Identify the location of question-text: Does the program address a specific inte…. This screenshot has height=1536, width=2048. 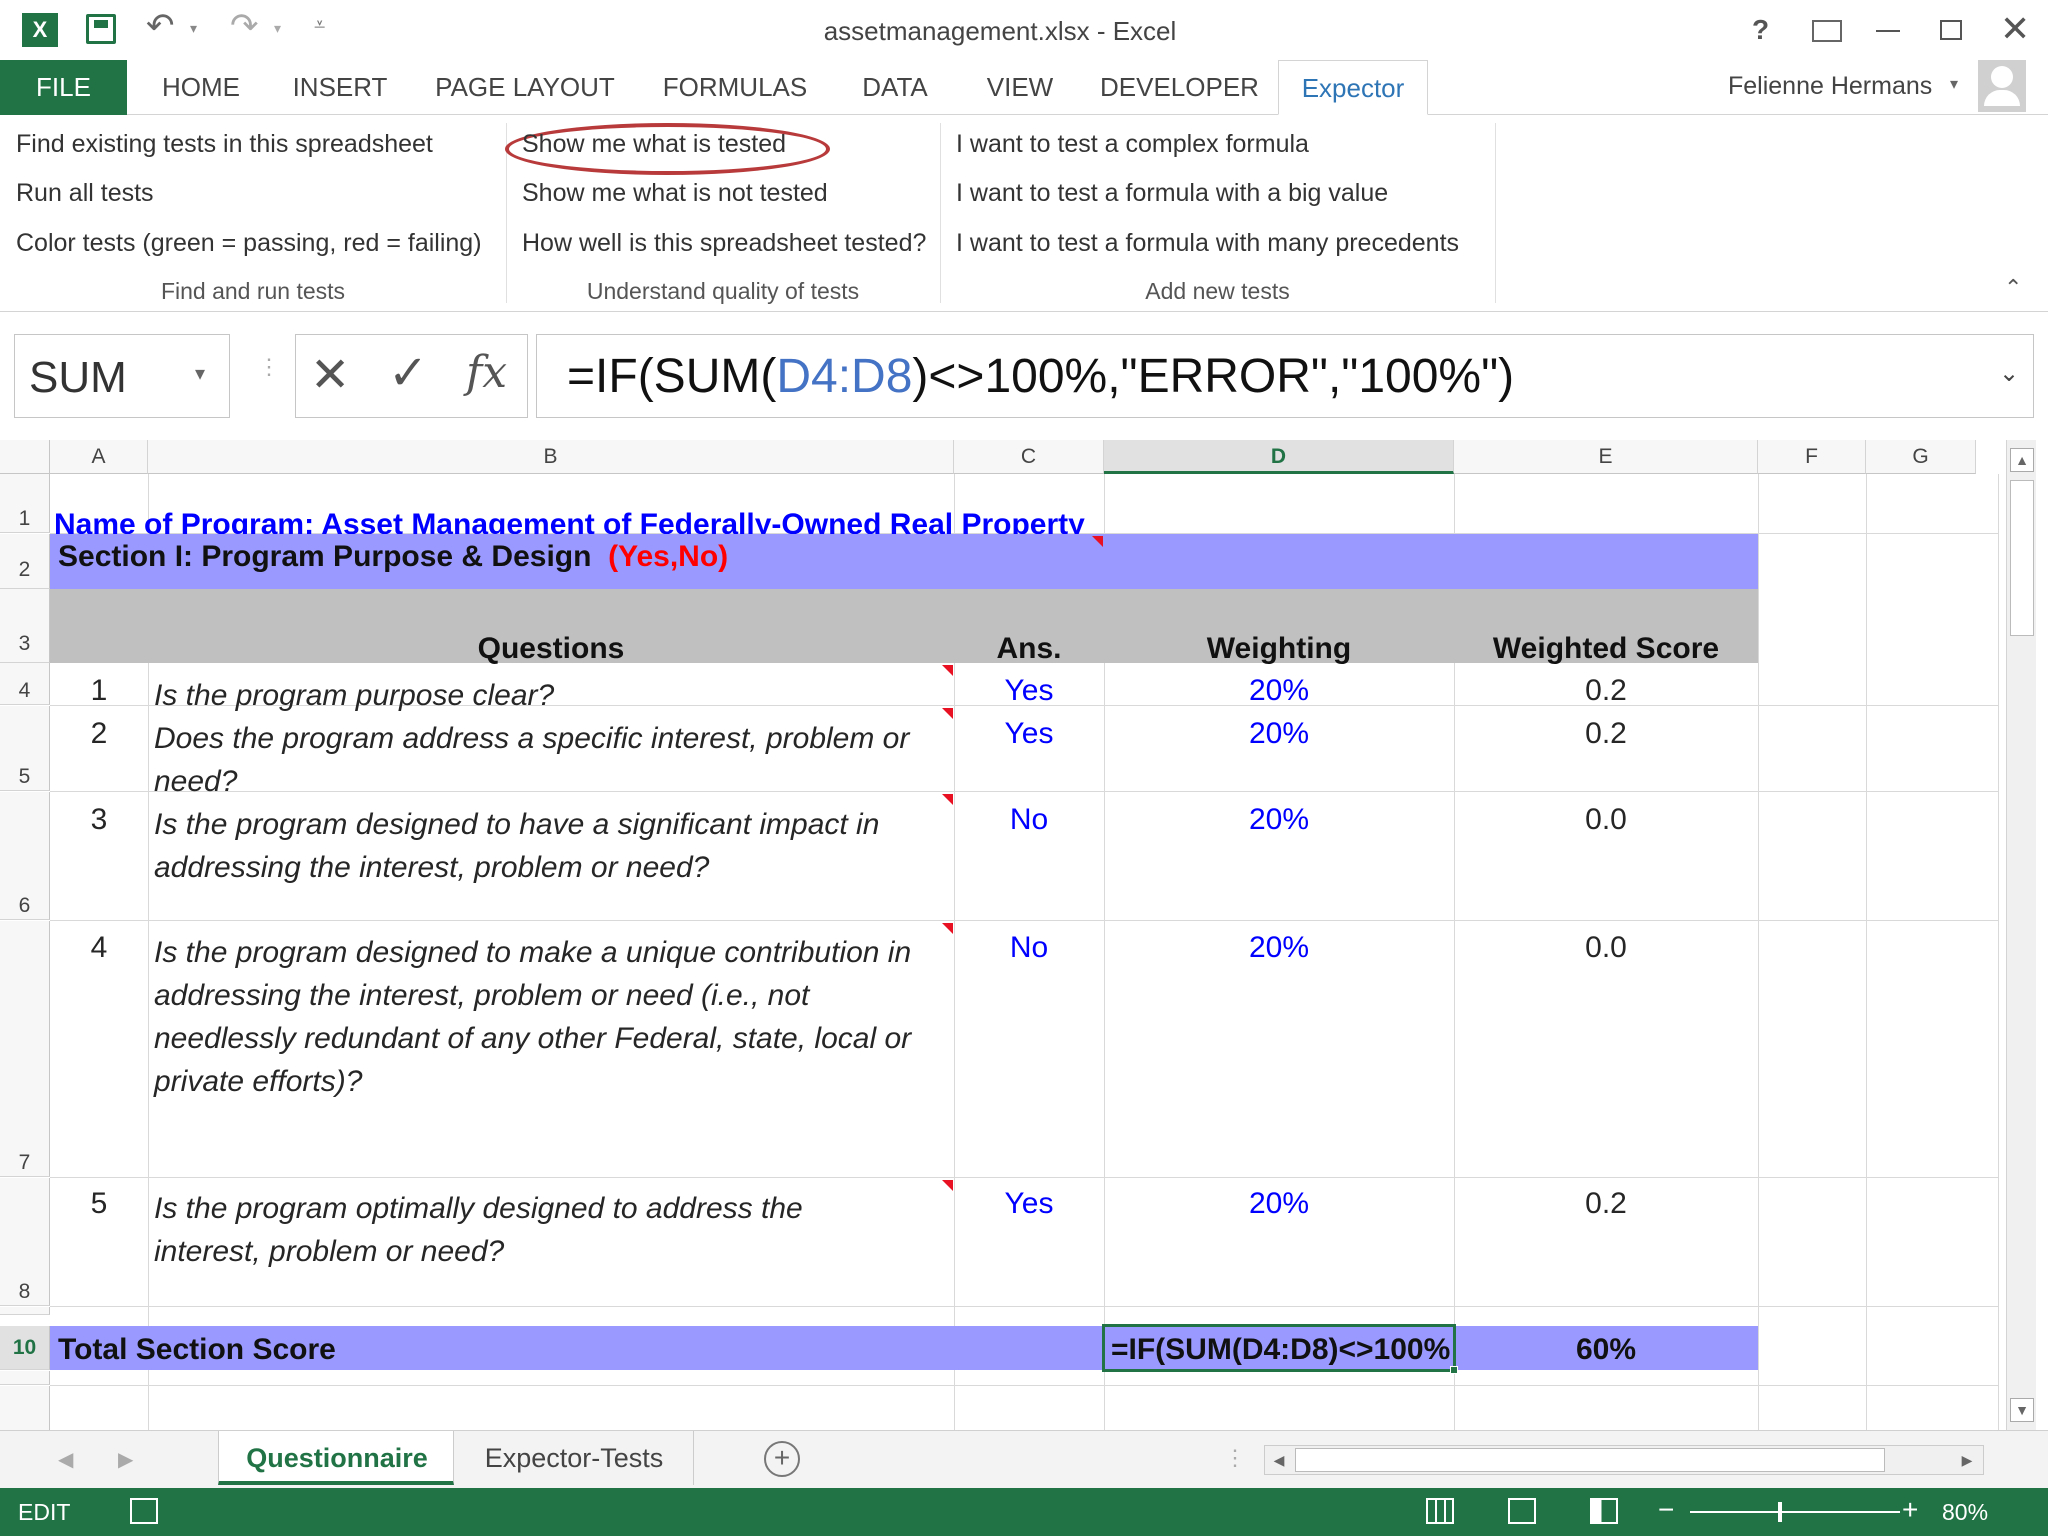
(552, 760).